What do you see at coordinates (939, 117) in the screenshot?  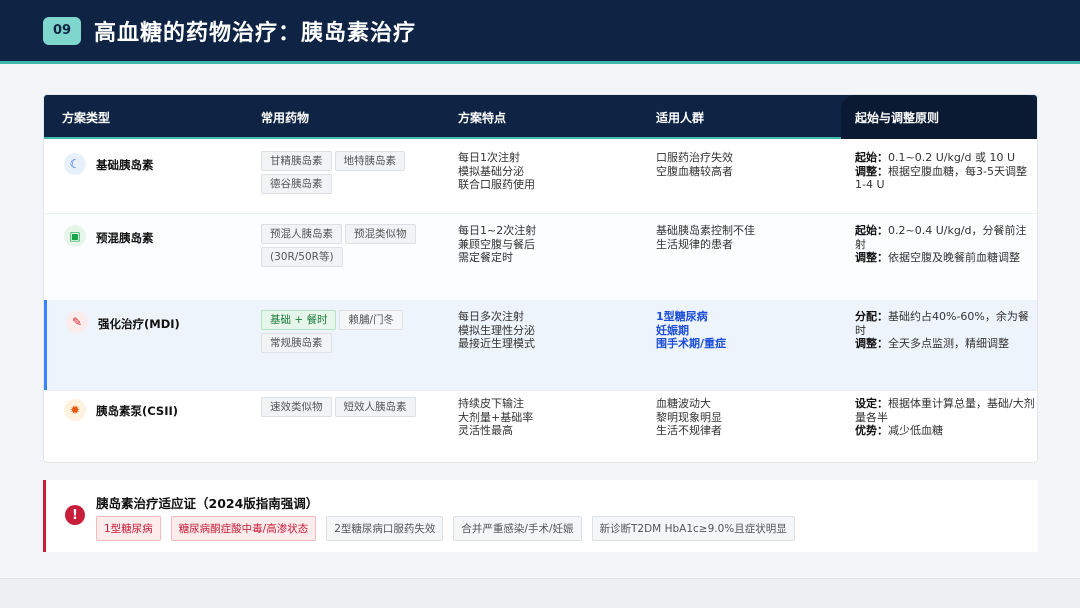 I see `column-header-rules: 起始与调整原则` at bounding box center [939, 117].